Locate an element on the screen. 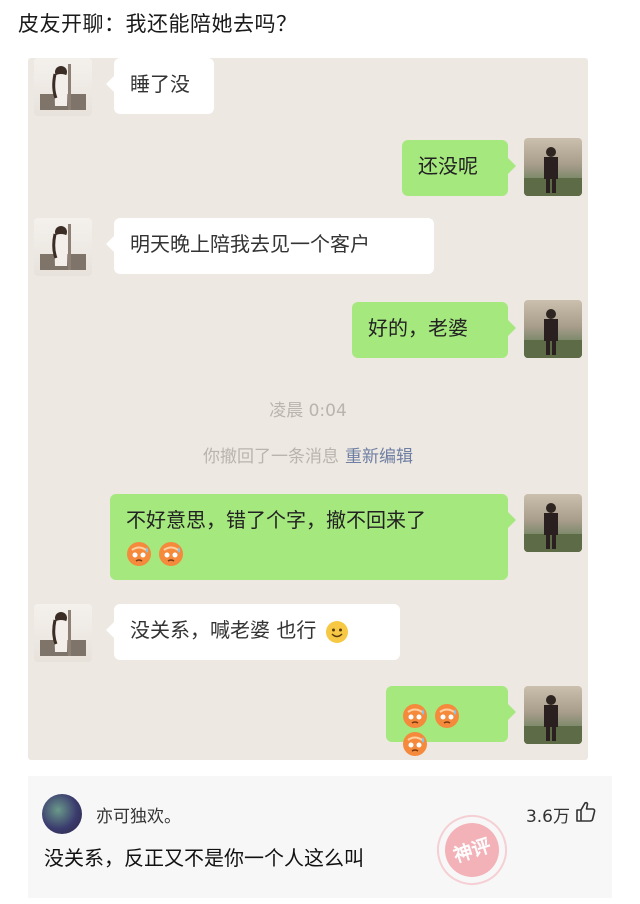 This screenshot has width=640, height=904. message-bubble: 还没呢 is located at coordinates (459, 168).